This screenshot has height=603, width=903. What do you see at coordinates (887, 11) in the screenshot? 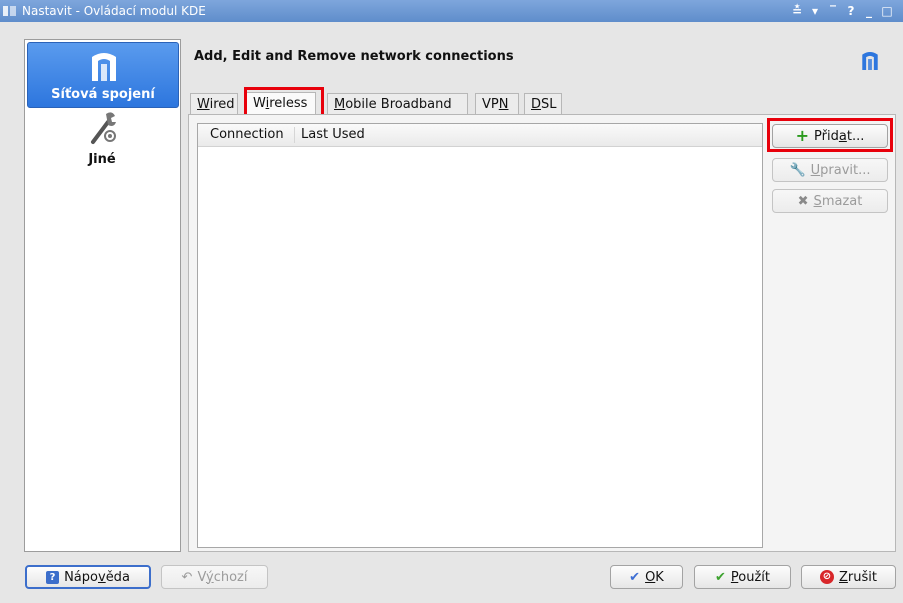
I see `maximize-icon: □` at bounding box center [887, 11].